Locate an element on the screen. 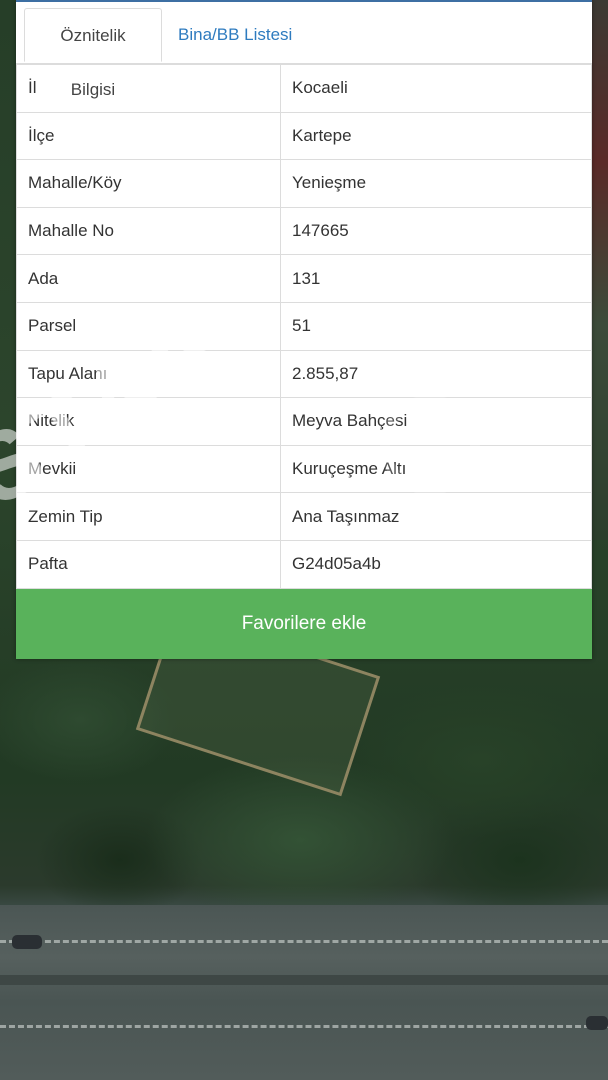 The image size is (608, 1080). table-row: Mahalle/Köy Yenieşme is located at coordinates (304, 183).